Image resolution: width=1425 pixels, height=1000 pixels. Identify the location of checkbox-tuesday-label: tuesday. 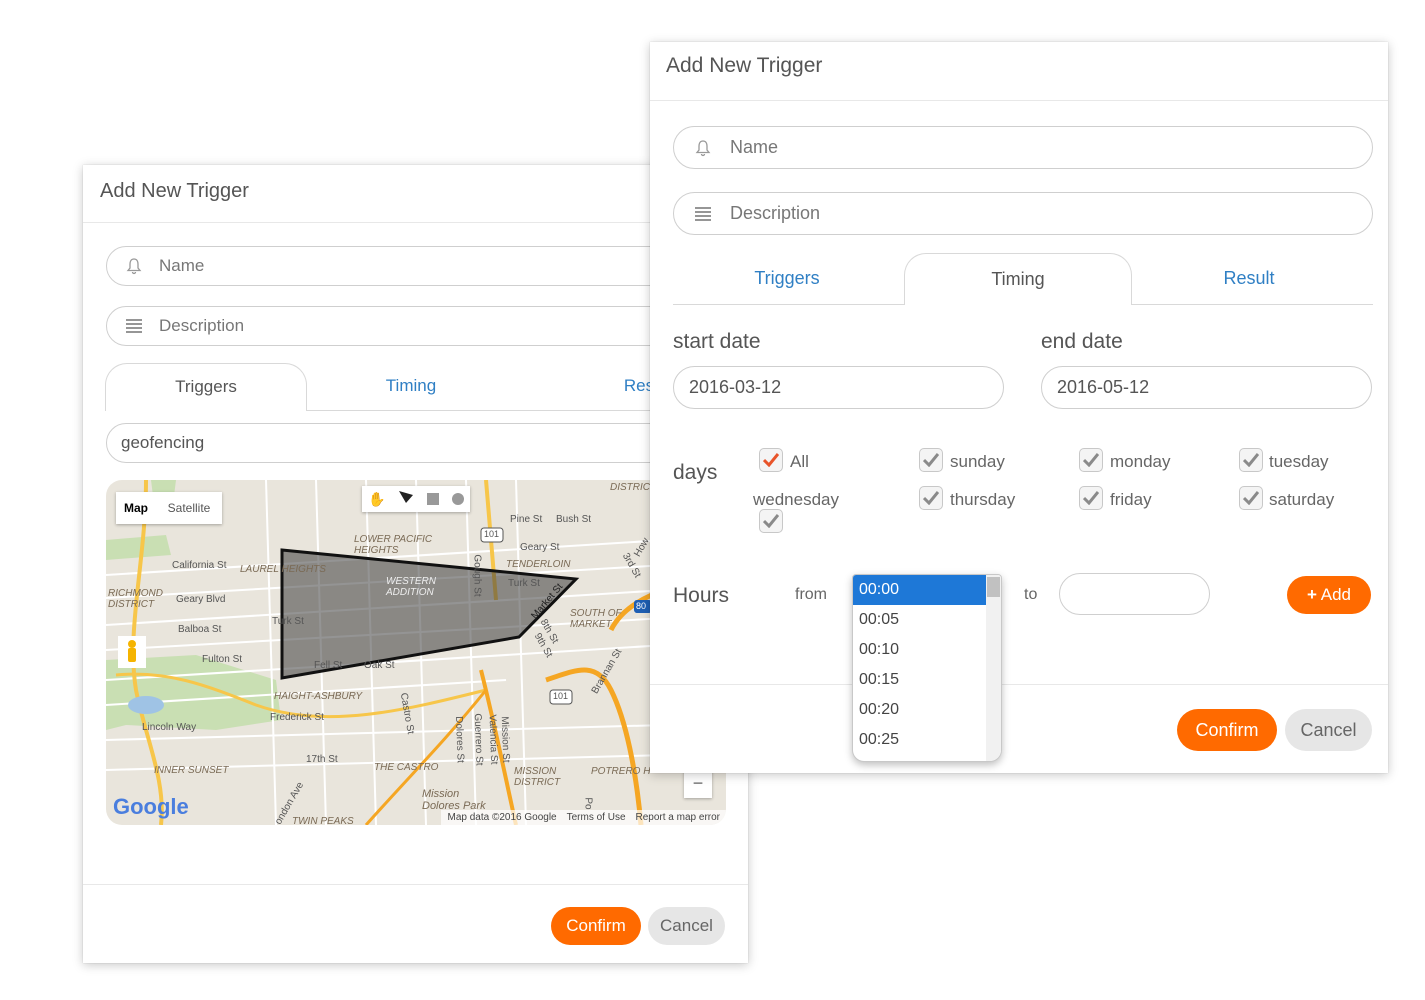
(1299, 461).